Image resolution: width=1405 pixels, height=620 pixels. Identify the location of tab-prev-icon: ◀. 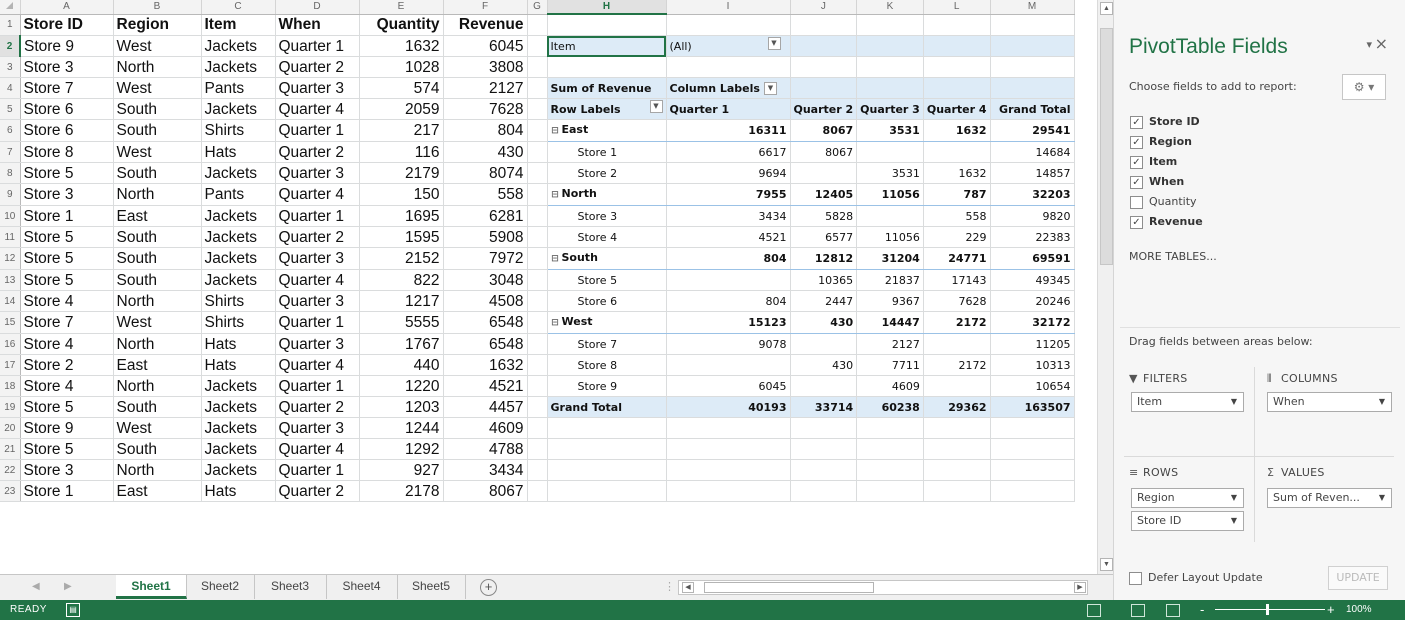
(36, 586).